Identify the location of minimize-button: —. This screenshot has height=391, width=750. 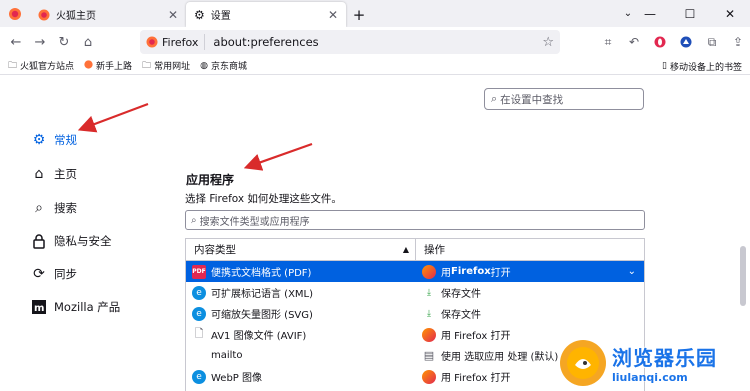
(650, 13).